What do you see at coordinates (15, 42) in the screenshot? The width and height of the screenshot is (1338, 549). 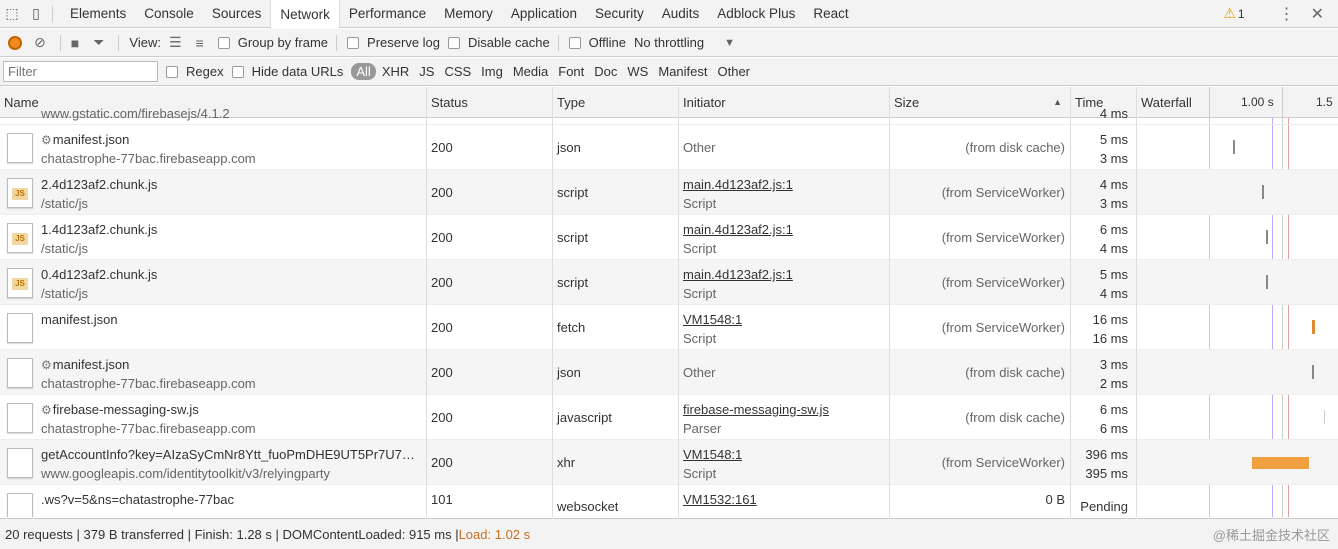 I see `record-button` at bounding box center [15, 42].